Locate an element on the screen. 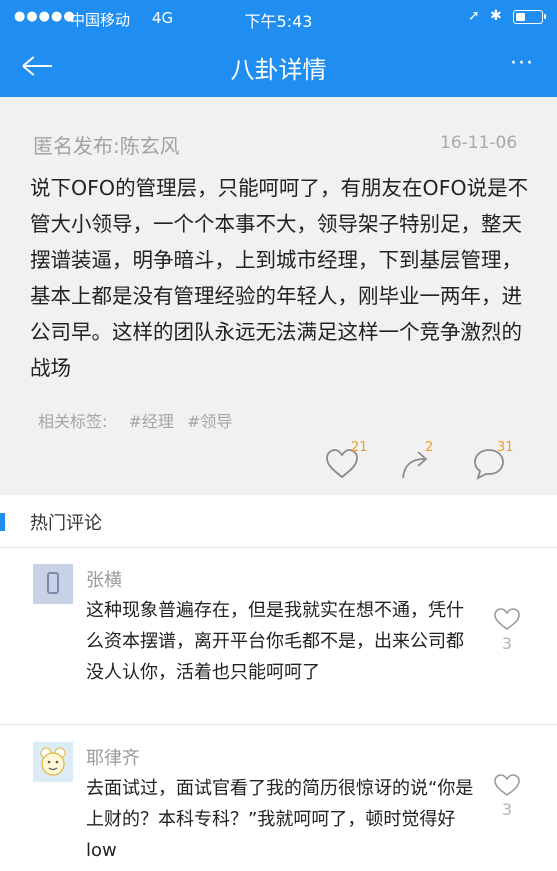 Image resolution: width=557 pixels, height=871 pixels. like-button: 21 is located at coordinates (350, 461).